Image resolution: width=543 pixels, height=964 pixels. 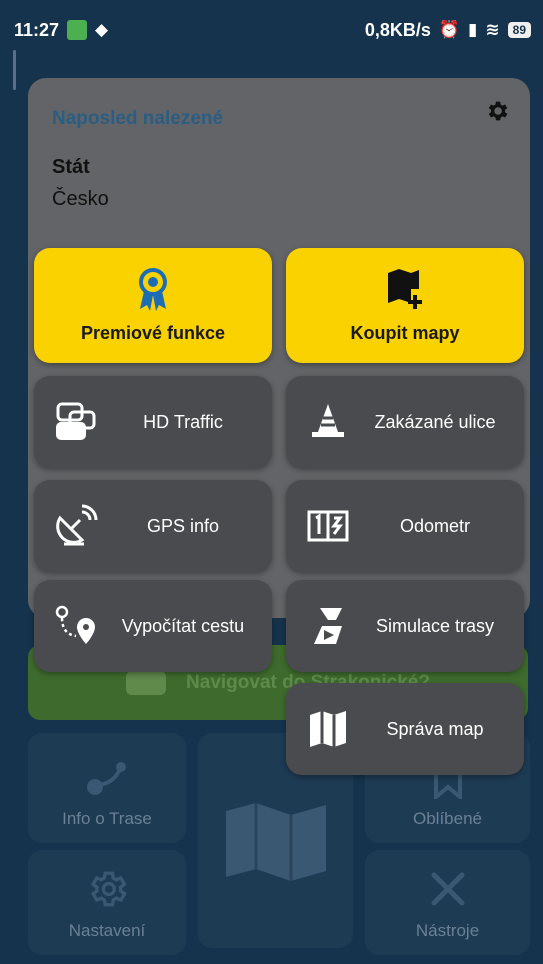 What do you see at coordinates (435, 728) in the screenshot?
I see `manage-maps-label: Správa map` at bounding box center [435, 728].